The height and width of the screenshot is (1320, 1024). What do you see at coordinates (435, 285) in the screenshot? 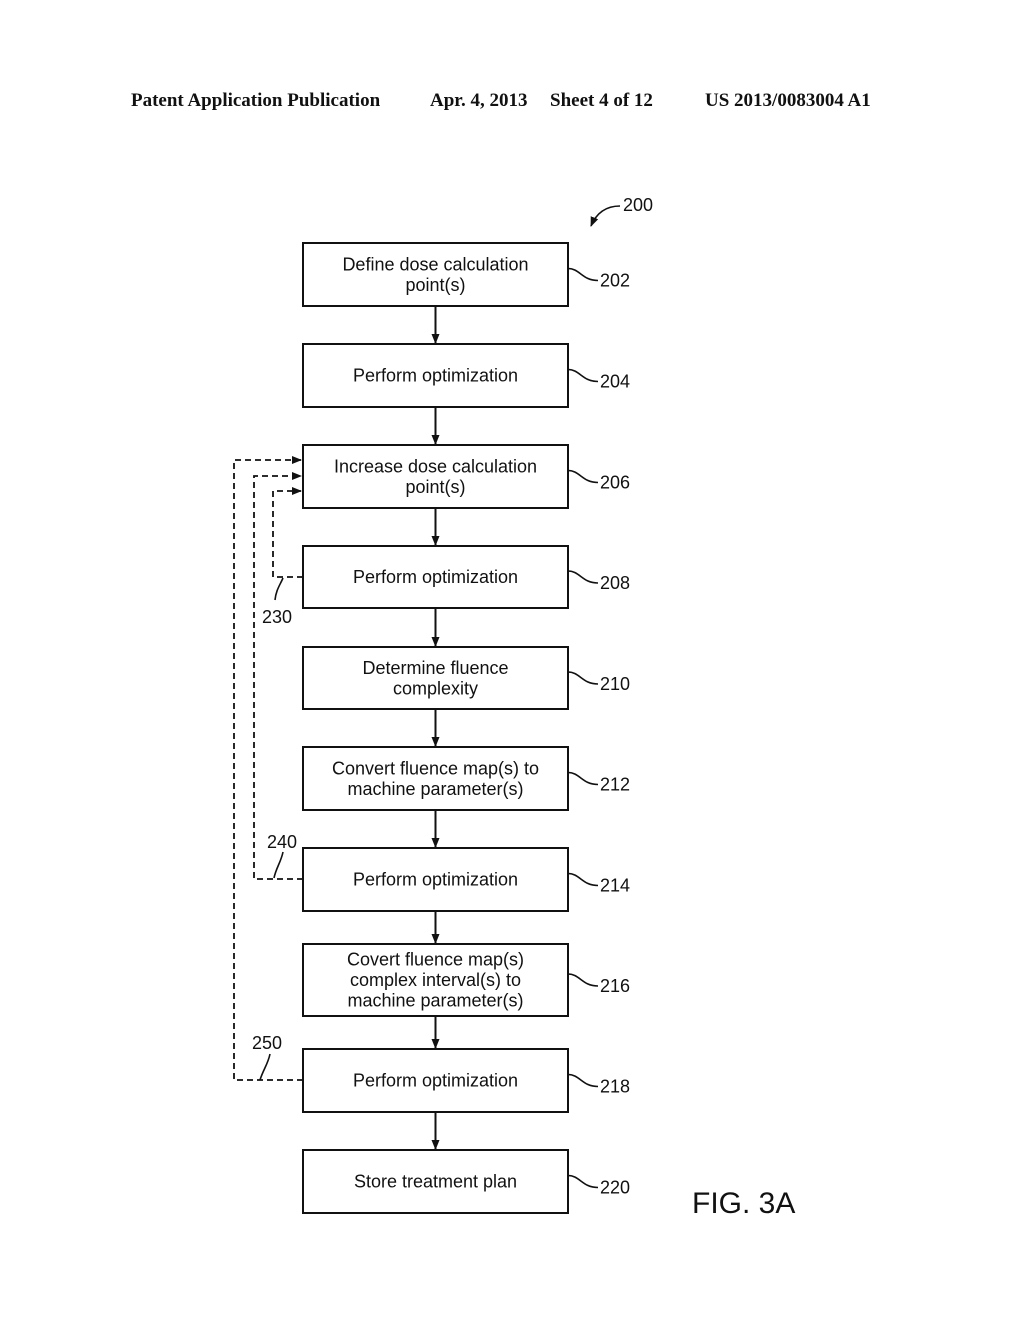
I see `step-text-202: point(s)` at bounding box center [435, 285].